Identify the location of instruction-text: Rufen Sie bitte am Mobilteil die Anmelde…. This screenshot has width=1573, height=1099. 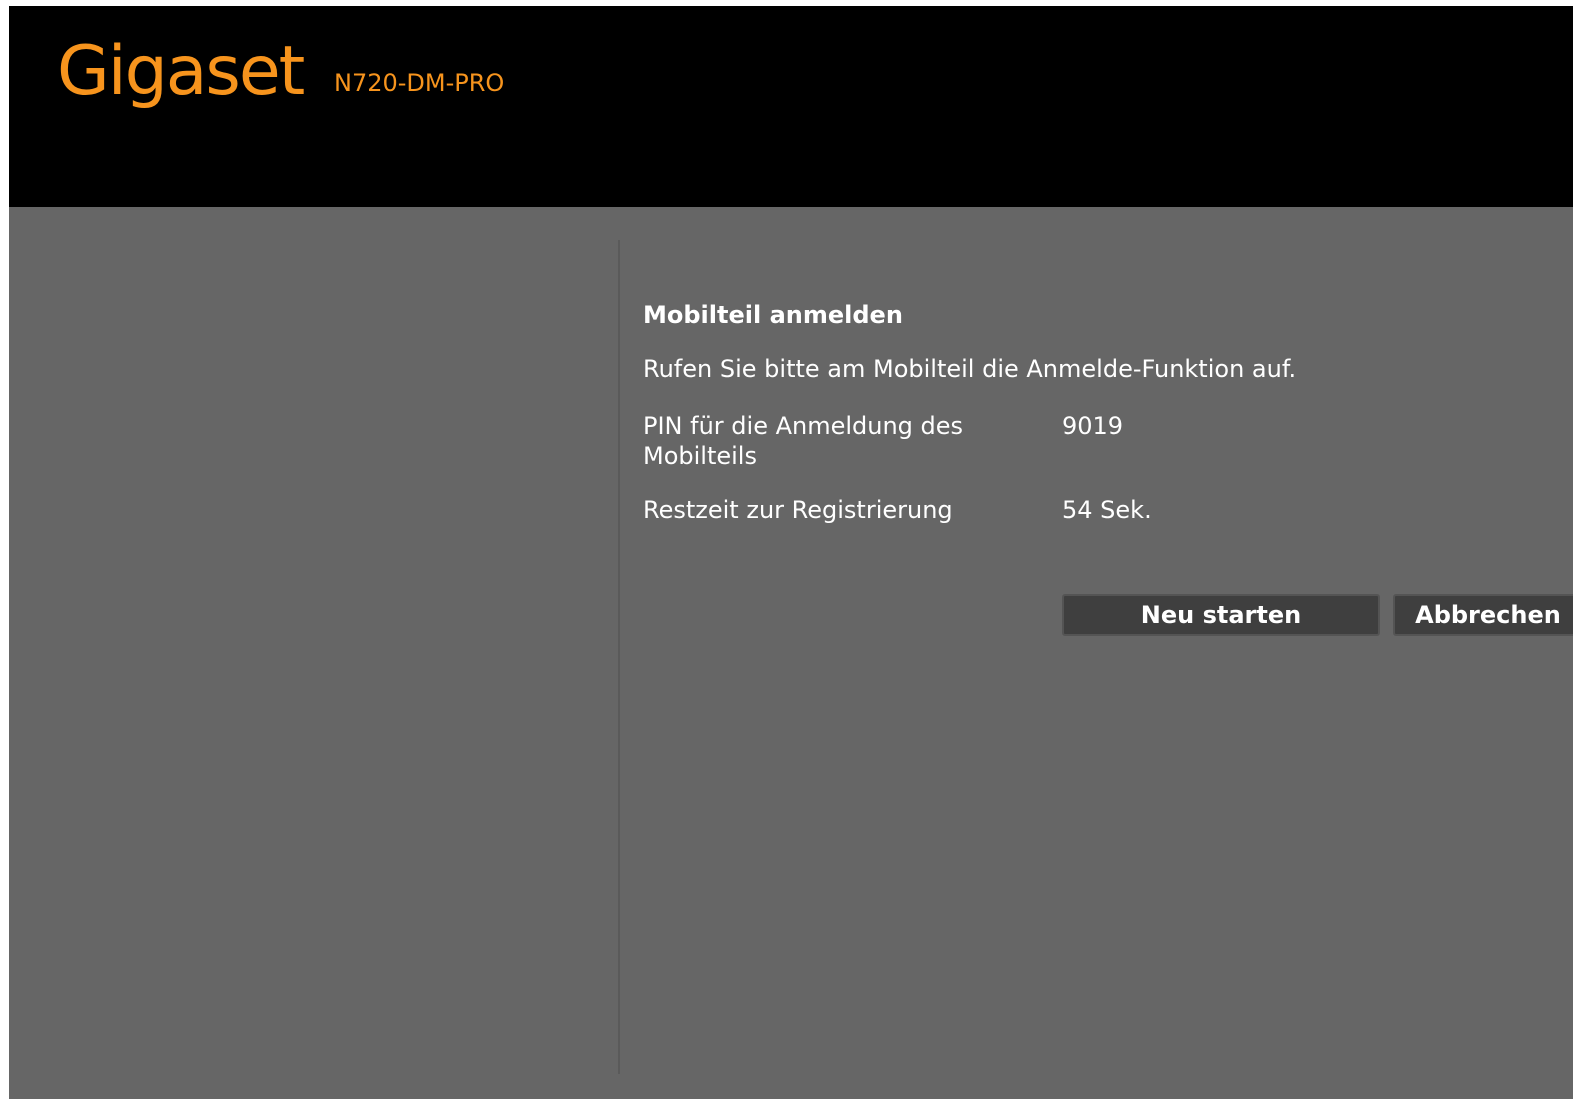
(970, 369).